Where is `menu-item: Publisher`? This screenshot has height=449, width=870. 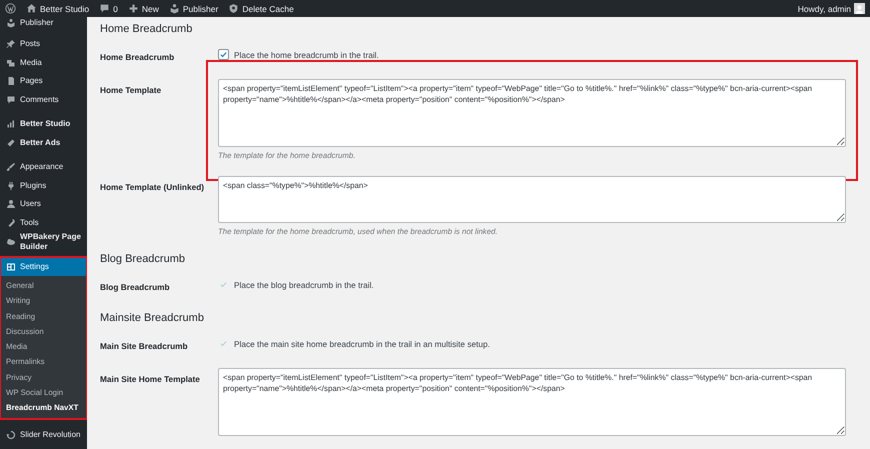 menu-item: Publisher is located at coordinates (43, 23).